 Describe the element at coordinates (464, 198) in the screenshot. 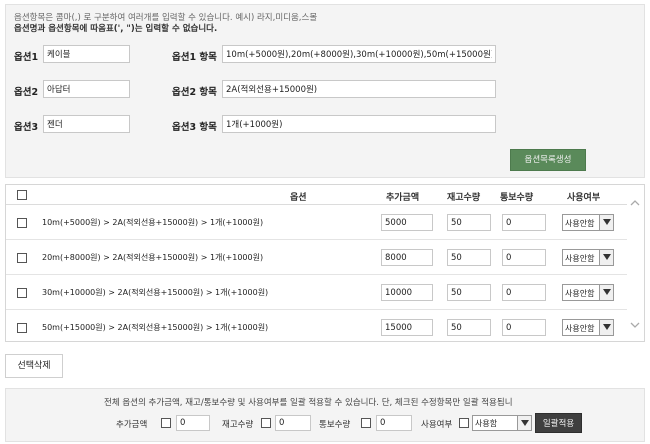

I see `header-stock: 재고수량` at that location.